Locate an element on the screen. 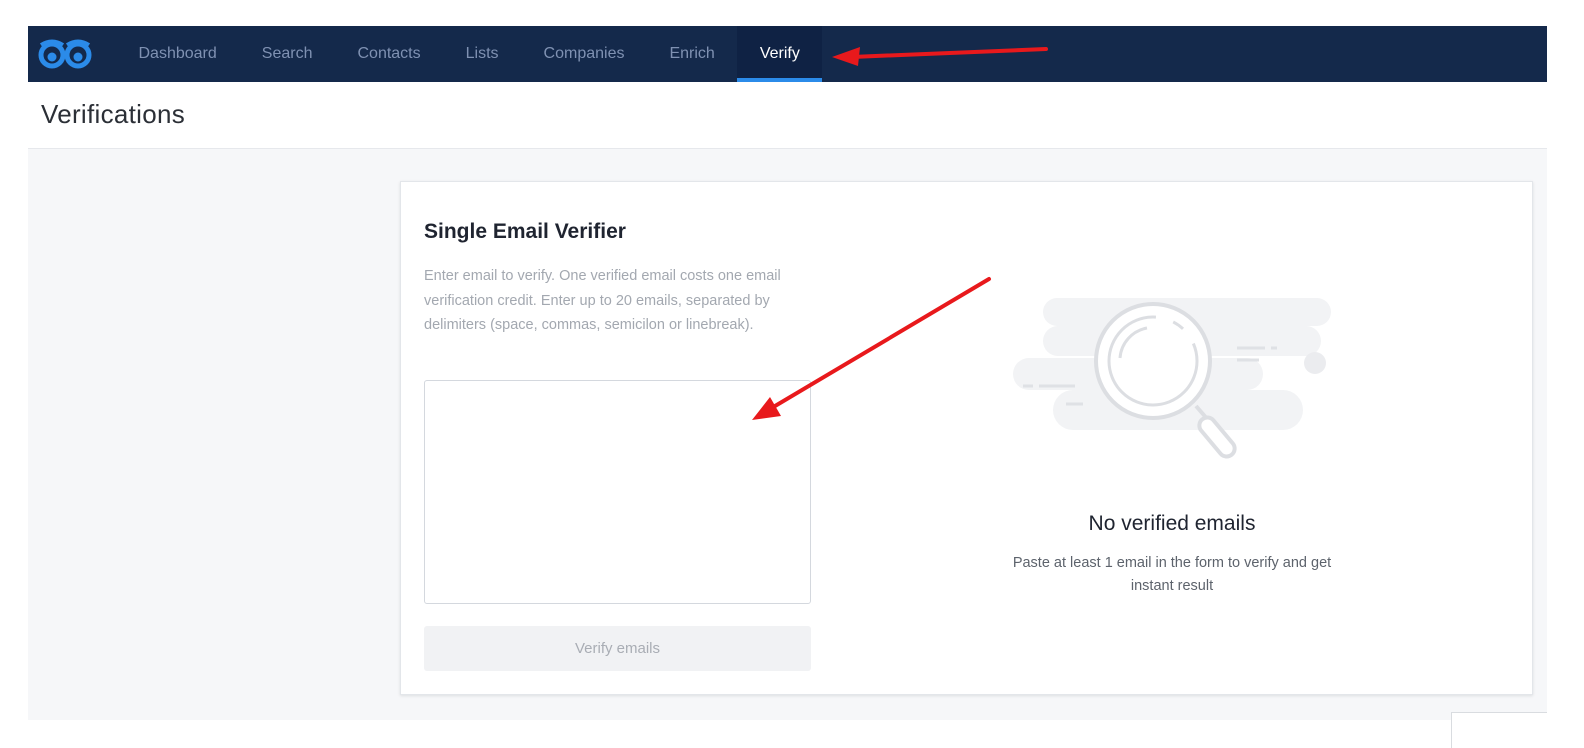 Image resolution: width=1584 pixels, height=748 pixels. email-input is located at coordinates (617, 492).